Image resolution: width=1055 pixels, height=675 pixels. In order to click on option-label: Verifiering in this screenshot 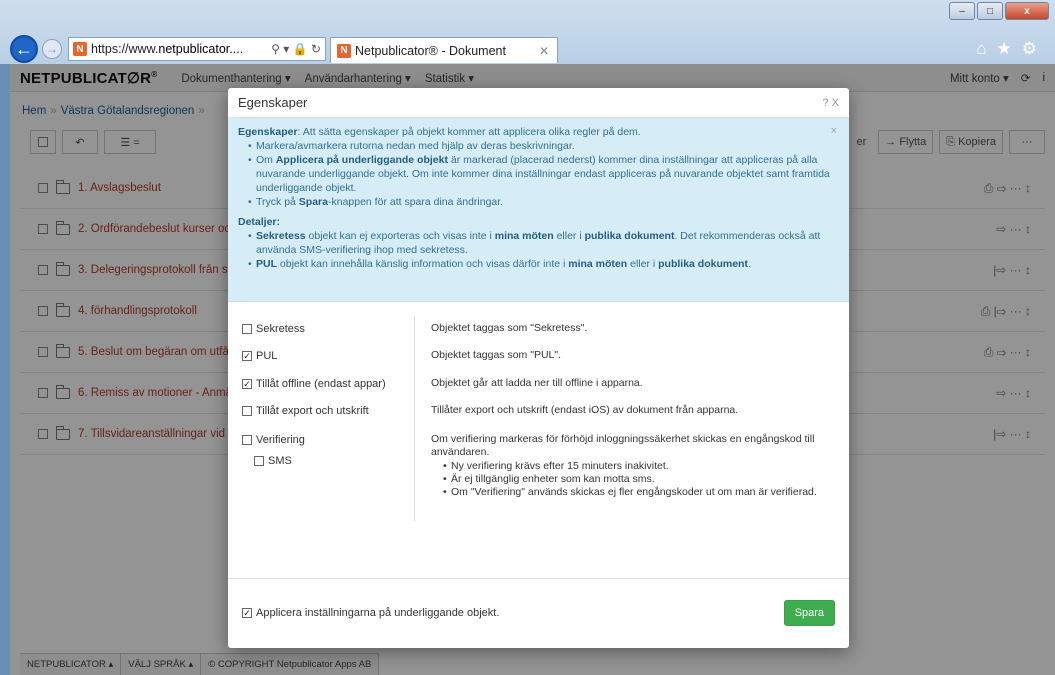, I will do `click(280, 440)`.